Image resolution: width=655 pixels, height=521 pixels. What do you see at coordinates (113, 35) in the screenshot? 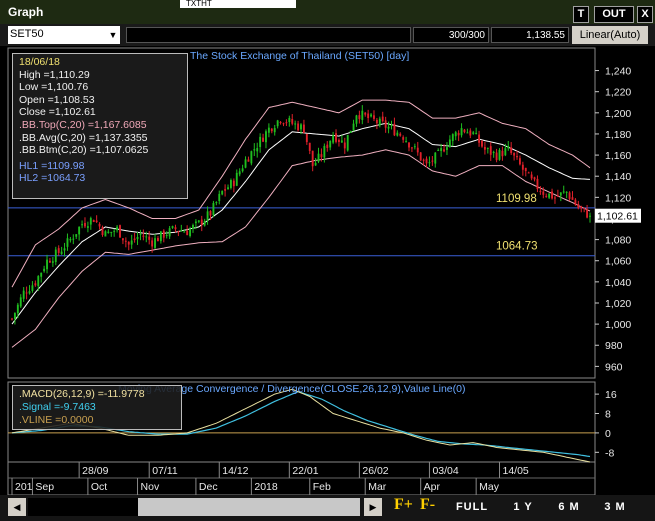
I see `chevron-down-icon: ▼` at bounding box center [113, 35].